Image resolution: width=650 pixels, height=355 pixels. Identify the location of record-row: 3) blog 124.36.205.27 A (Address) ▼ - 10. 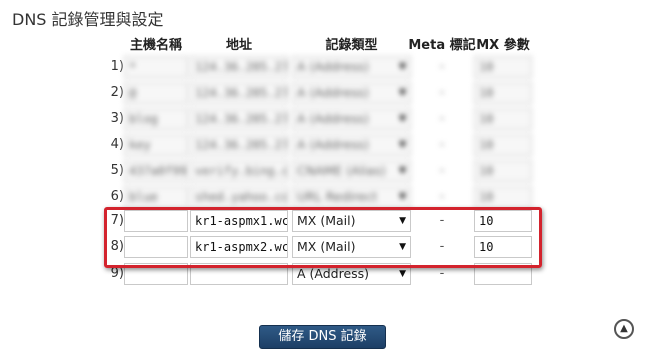
(325, 120).